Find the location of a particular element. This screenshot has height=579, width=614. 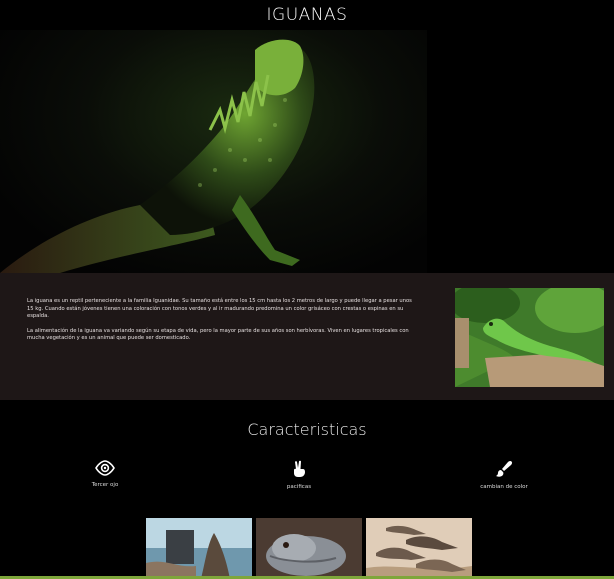

gallery-image-closeup is located at coordinates (309, 548).